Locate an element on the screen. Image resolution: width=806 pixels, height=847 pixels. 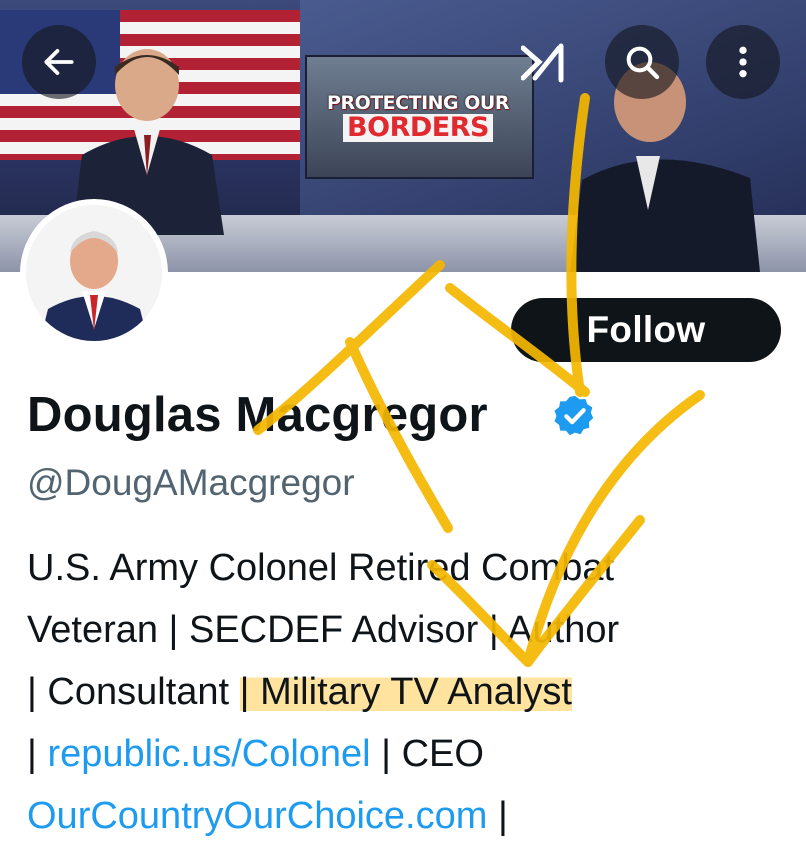
more-options-button is located at coordinates (743, 62).